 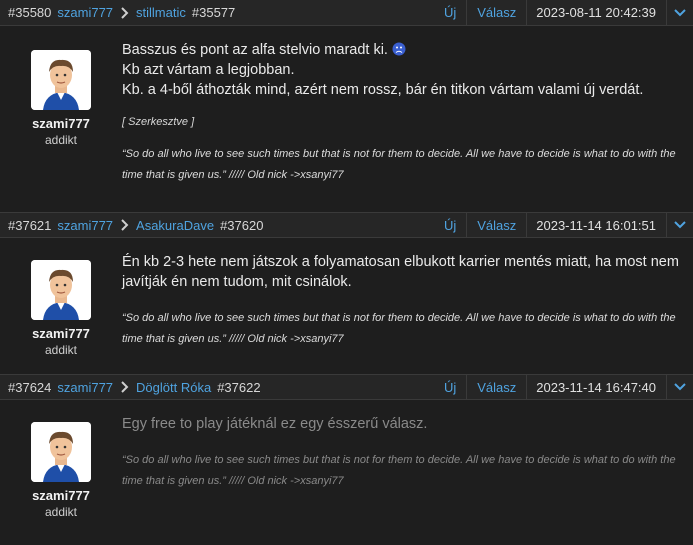 I want to click on post-date: 2023-11-14 16:47:40, so click(x=596, y=387).